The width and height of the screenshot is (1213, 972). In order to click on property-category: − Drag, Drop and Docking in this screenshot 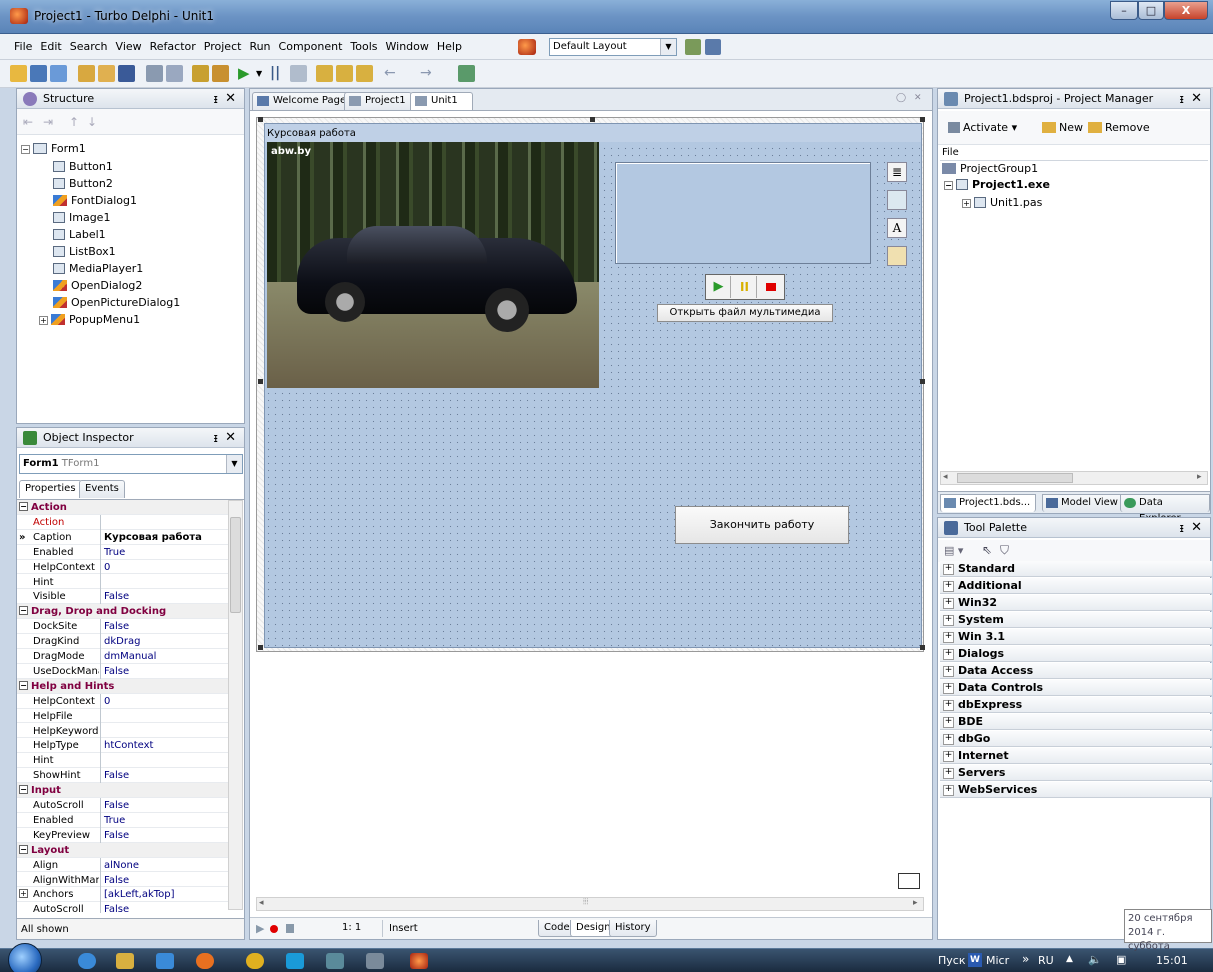, I will do `click(130, 612)`.